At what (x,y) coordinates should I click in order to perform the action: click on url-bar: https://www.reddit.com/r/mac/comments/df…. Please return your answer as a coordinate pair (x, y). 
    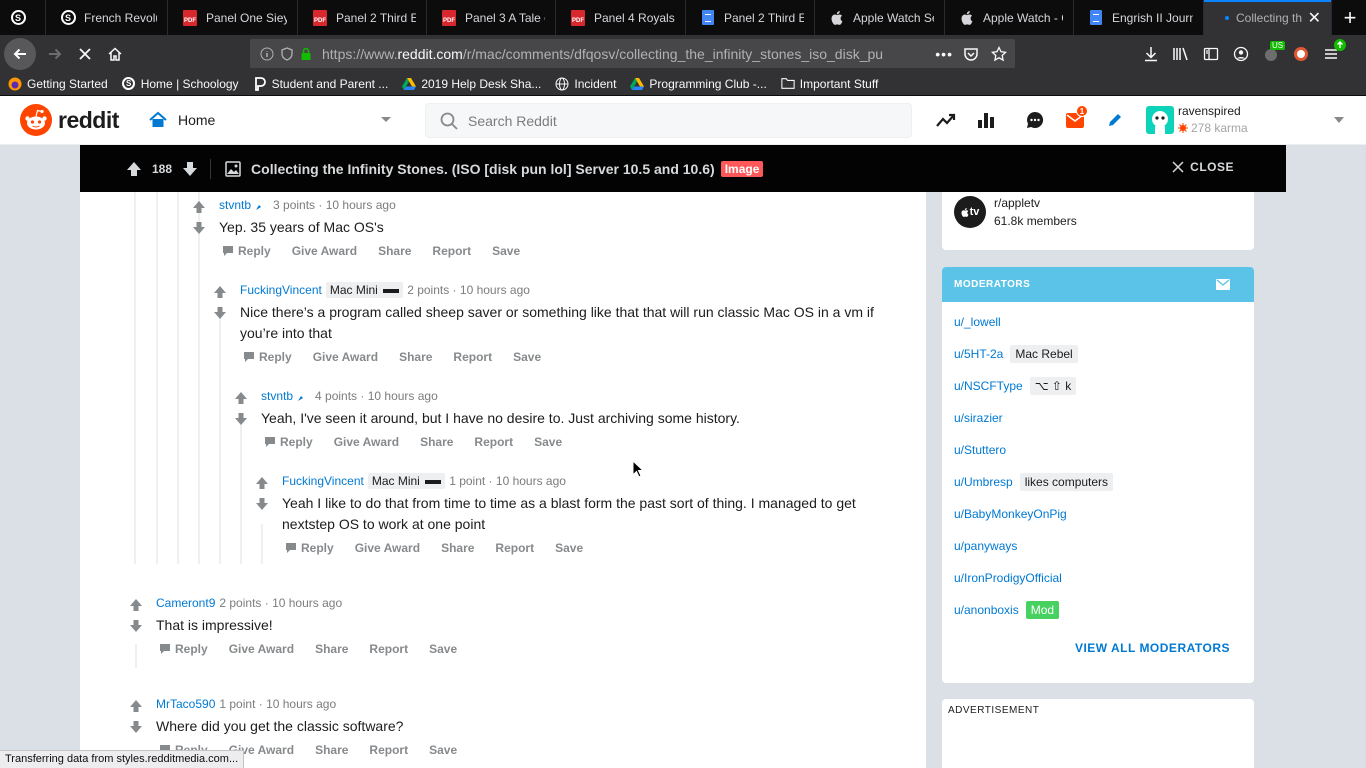
    Looking at the image, I should click on (632, 53).